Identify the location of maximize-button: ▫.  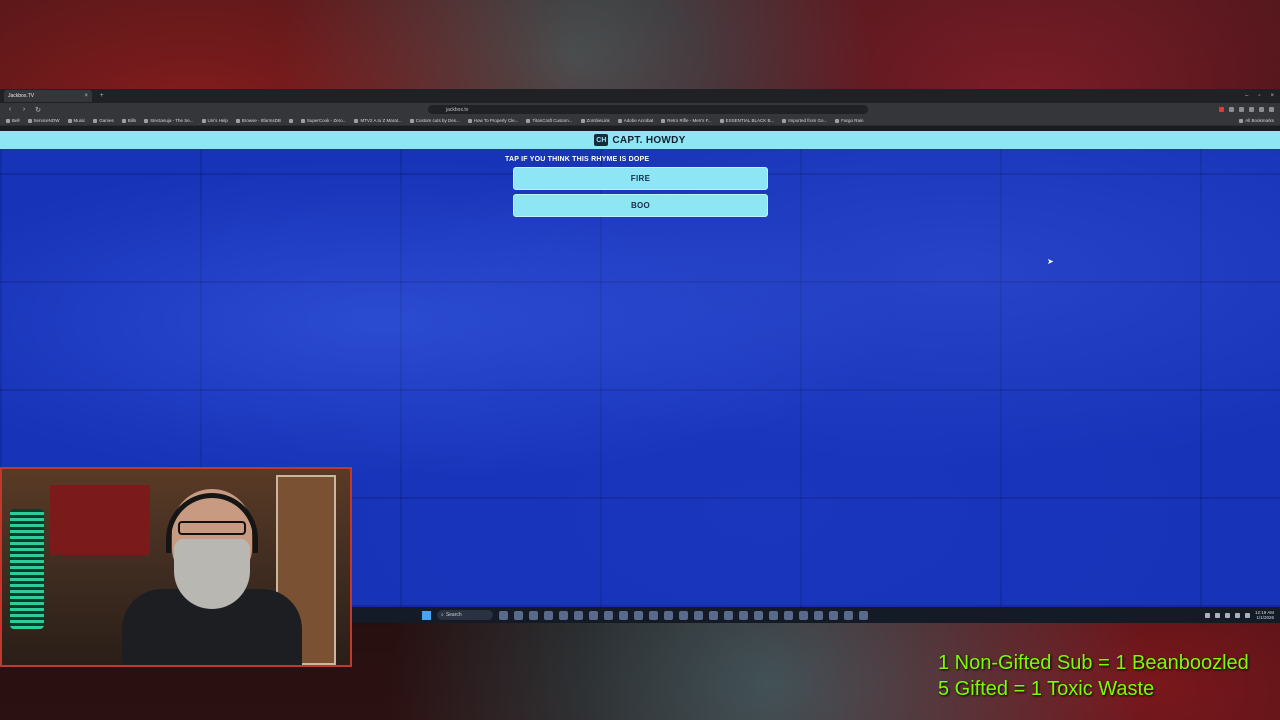
(1259, 96).